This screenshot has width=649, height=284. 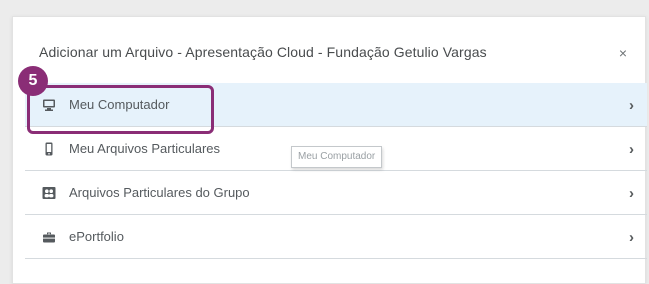 I want to click on computer-icon, so click(x=49, y=105).